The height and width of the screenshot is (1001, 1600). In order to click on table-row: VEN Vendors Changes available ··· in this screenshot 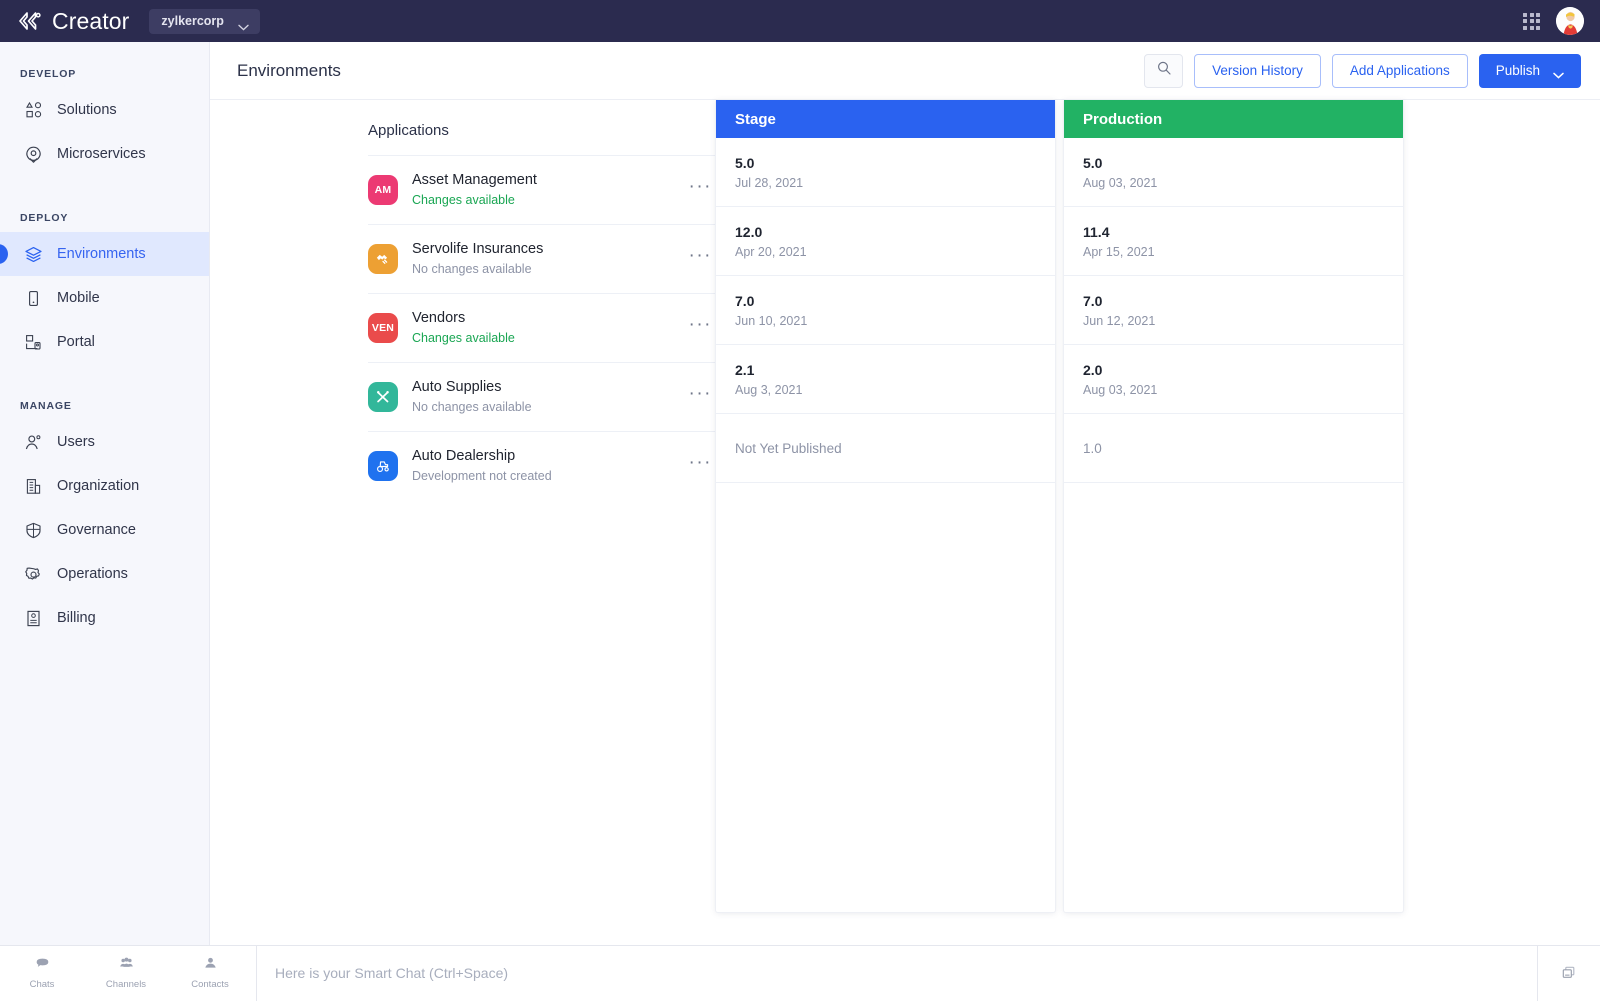, I will do `click(542, 327)`.